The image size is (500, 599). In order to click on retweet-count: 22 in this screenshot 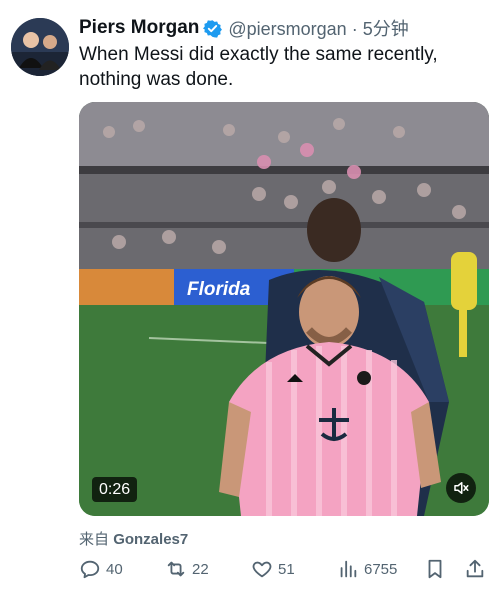, I will do `click(200, 569)`.